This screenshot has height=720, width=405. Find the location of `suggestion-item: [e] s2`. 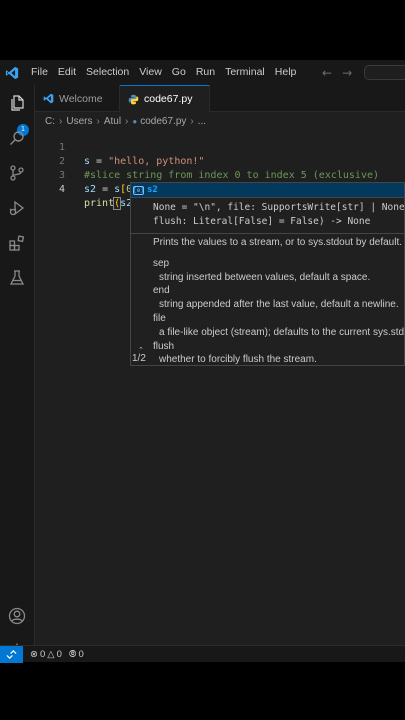

suggestion-item: [e] s2 is located at coordinates (267, 190).